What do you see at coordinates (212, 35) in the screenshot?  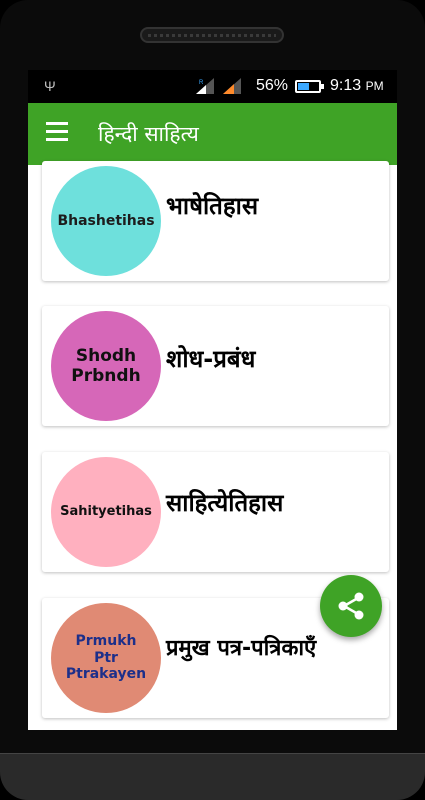 I see `speaker-grille` at bounding box center [212, 35].